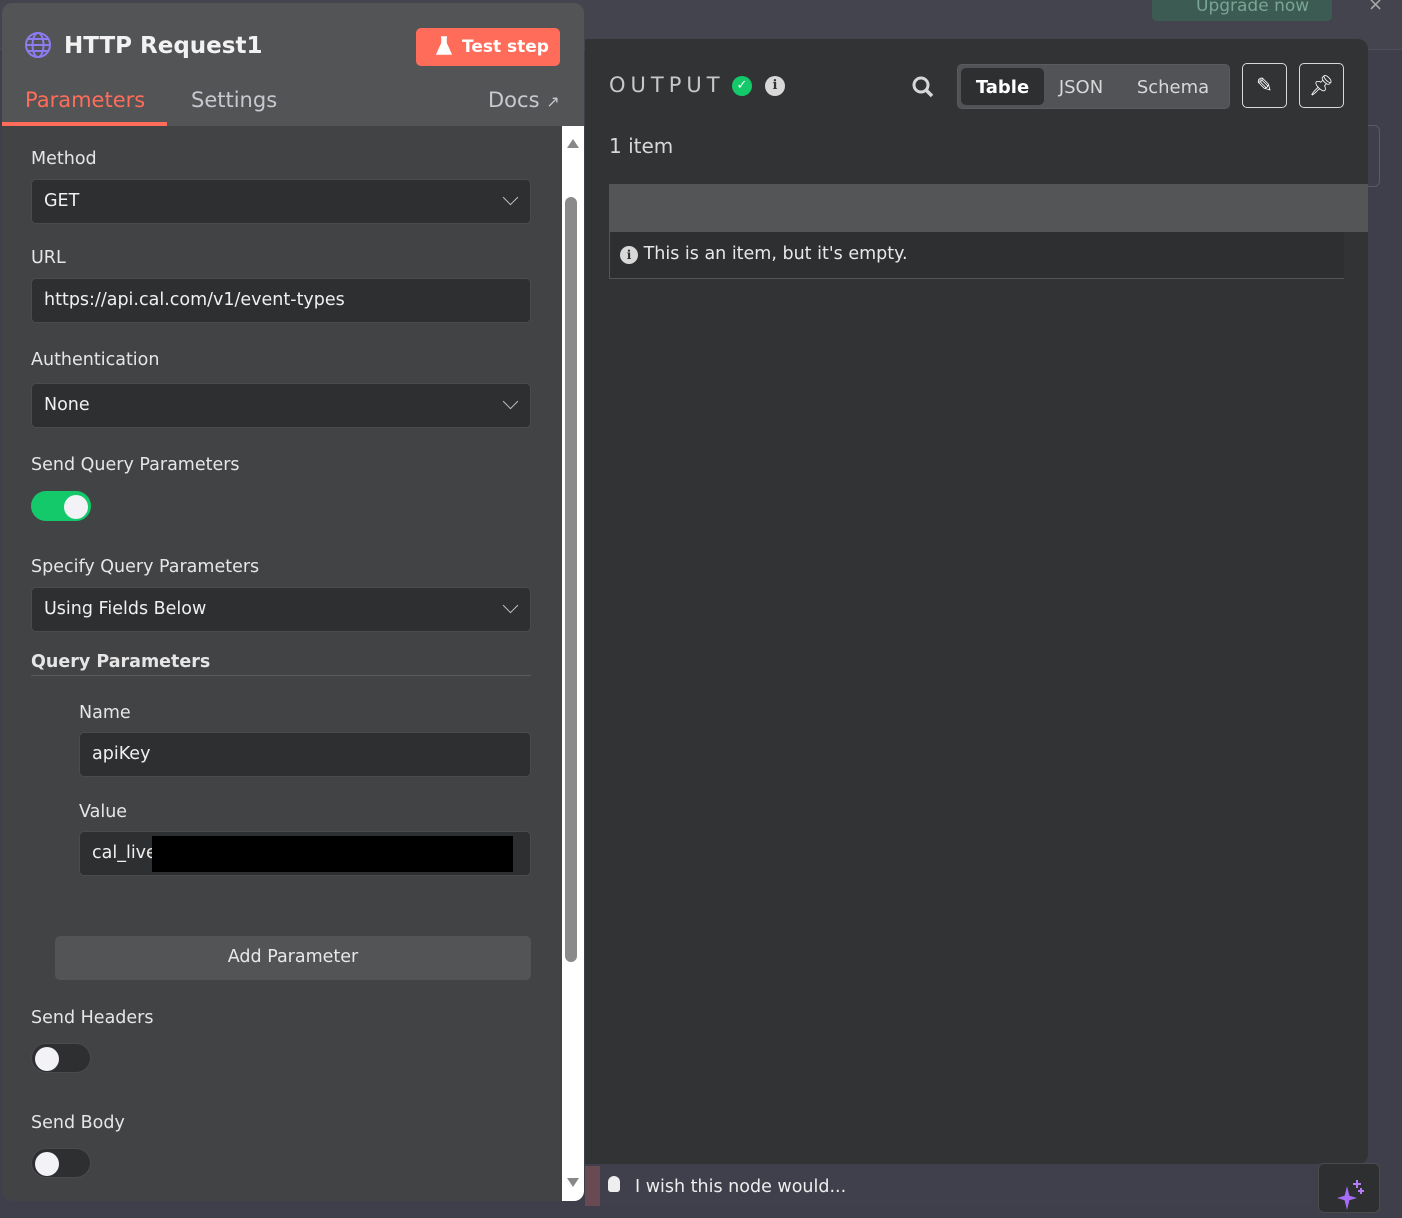 The width and height of the screenshot is (1402, 1218). What do you see at coordinates (614, 1184) in the screenshot?
I see `lightbulb-icon` at bounding box center [614, 1184].